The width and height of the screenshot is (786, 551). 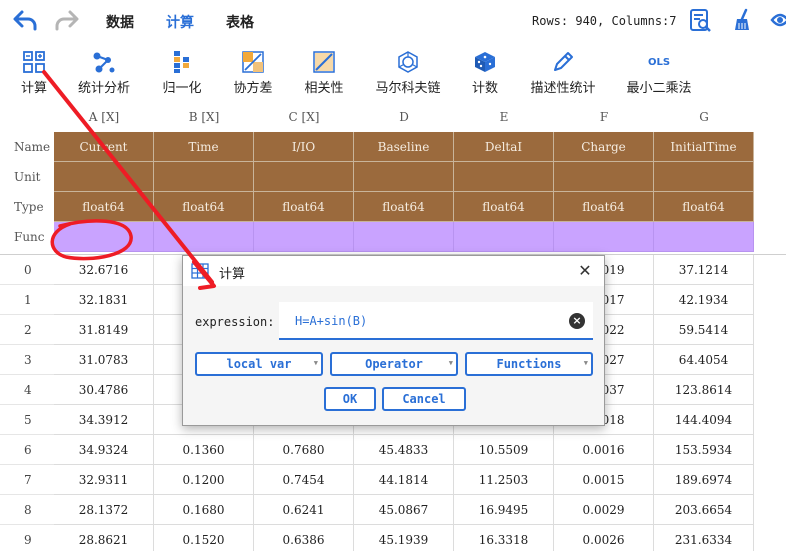 I want to click on local-var-dropdown: local var ▼, so click(x=259, y=364).